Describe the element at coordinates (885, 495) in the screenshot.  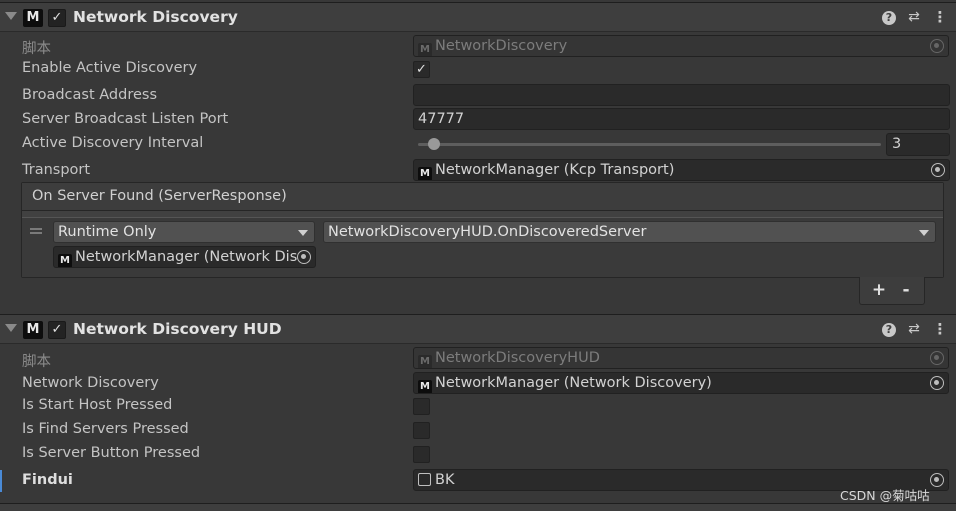
I see `watermark: CSDN @菊咕咕` at that location.